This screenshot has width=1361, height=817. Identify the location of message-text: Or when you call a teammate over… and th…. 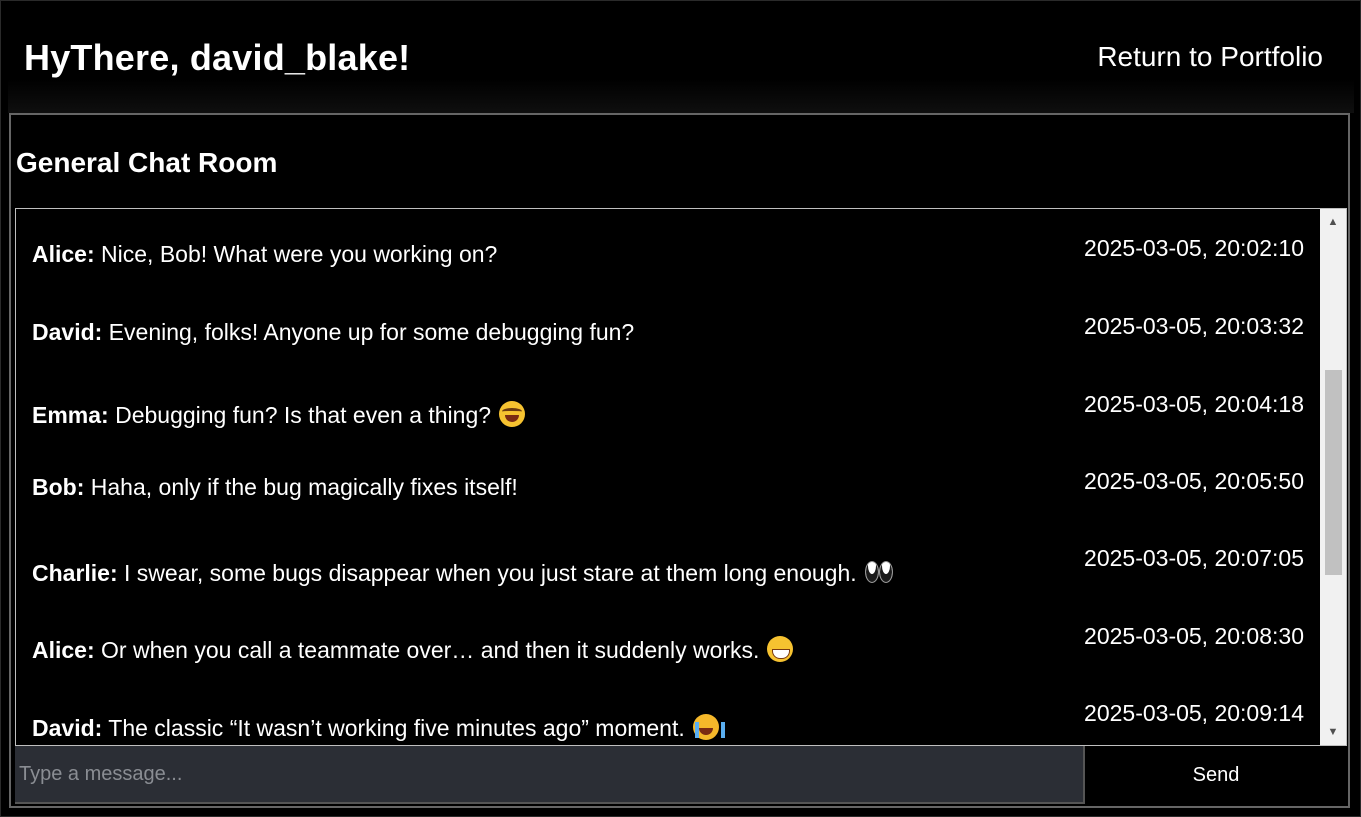
(427, 650).